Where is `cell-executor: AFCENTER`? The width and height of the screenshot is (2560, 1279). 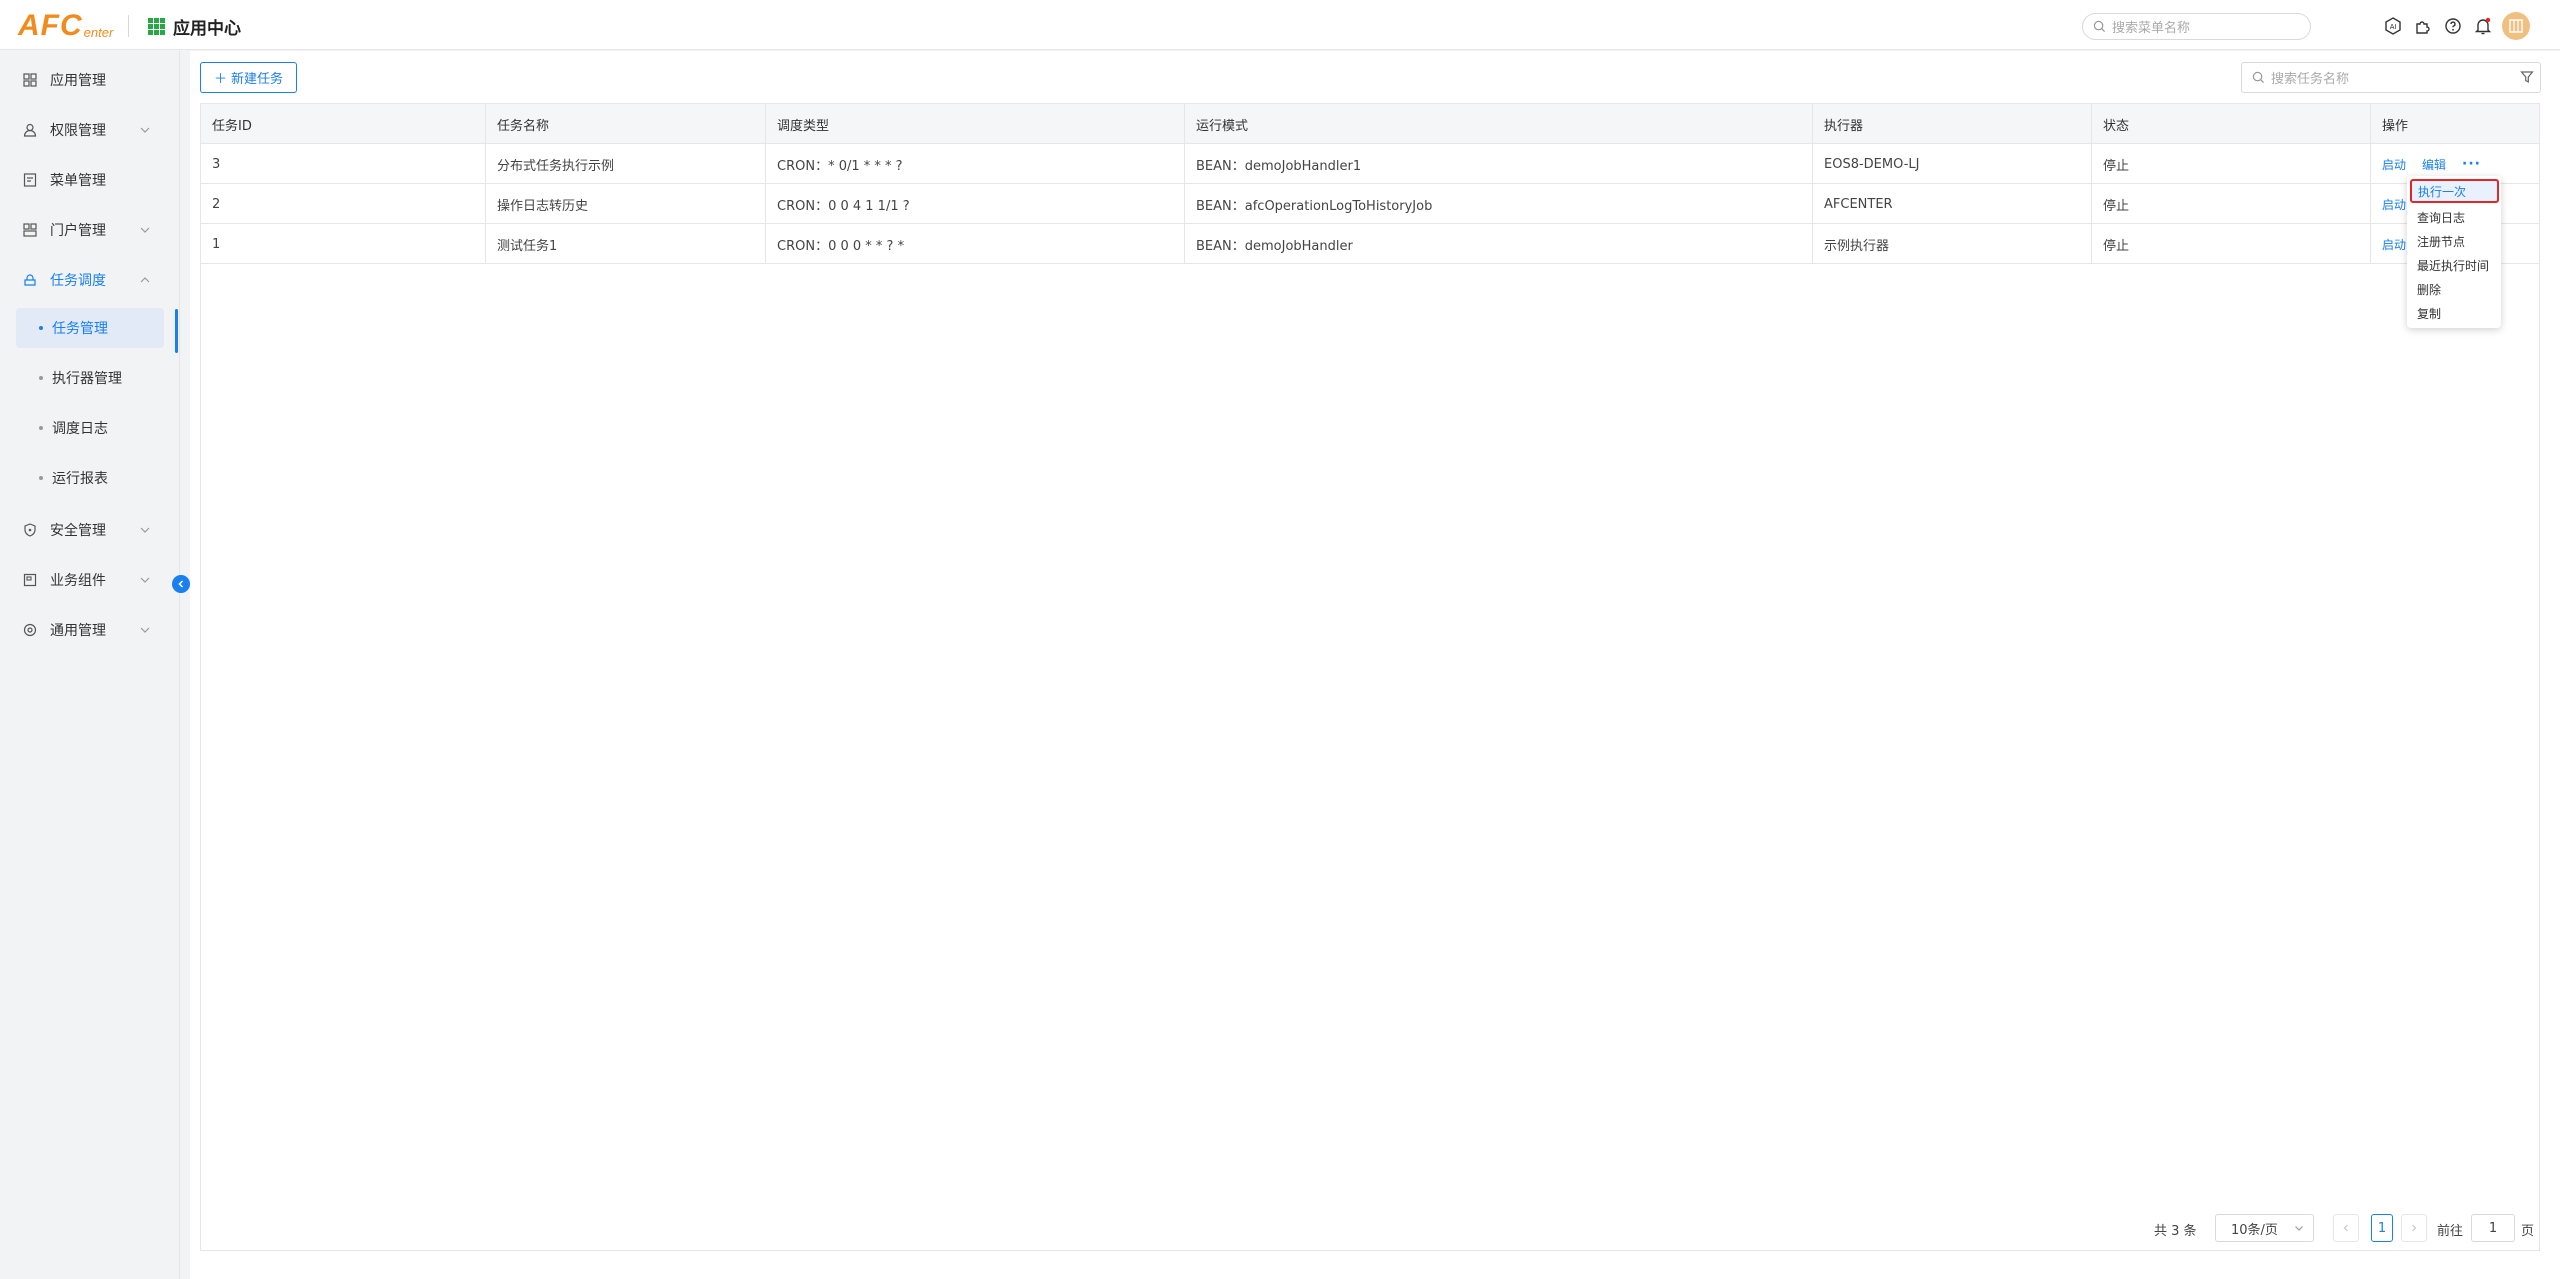 cell-executor: AFCENTER is located at coordinates (1952, 204).